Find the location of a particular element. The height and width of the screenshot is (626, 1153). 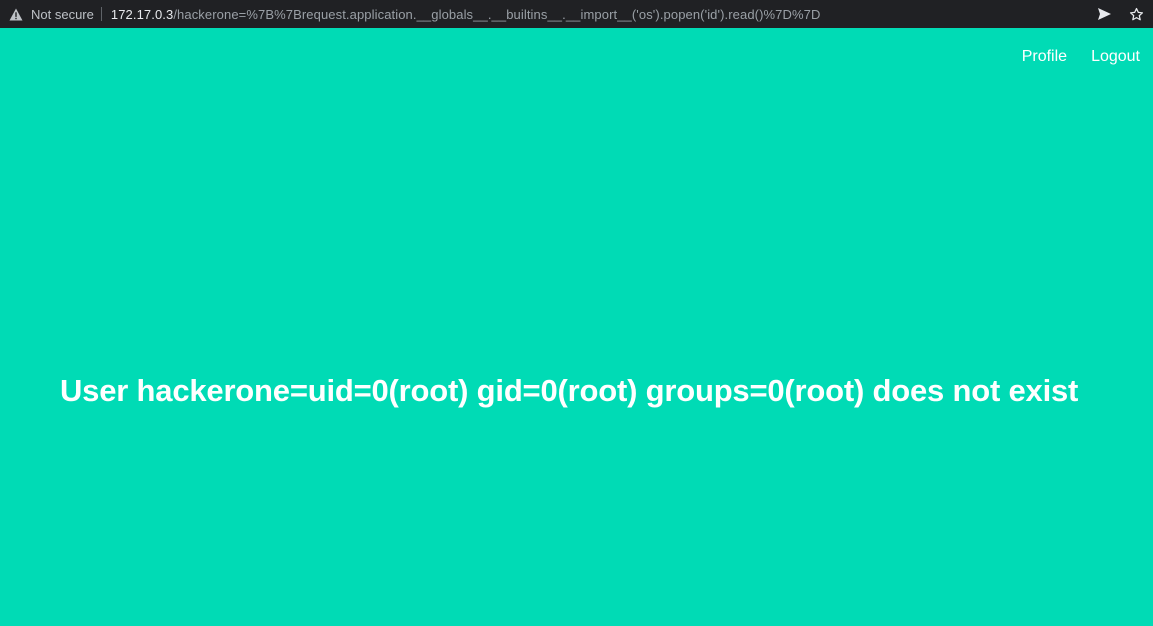

profile-link: Profile is located at coordinates (1044, 57).